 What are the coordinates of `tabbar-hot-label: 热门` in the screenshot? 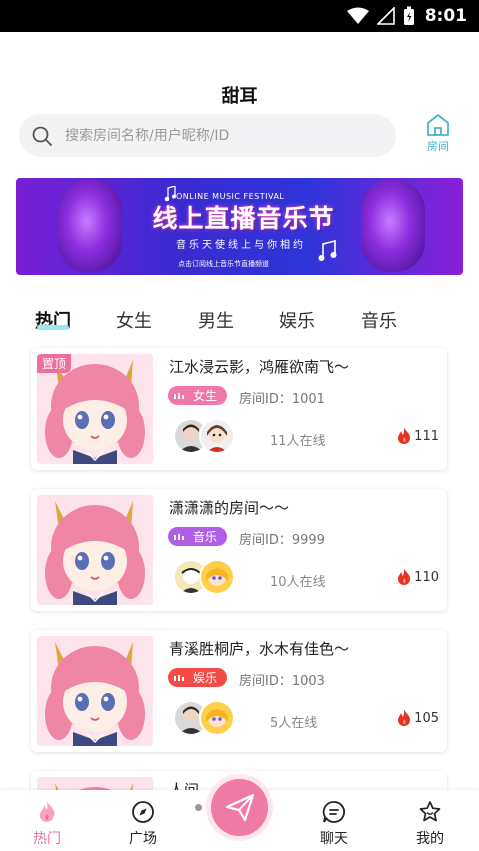 It's located at (47, 839).